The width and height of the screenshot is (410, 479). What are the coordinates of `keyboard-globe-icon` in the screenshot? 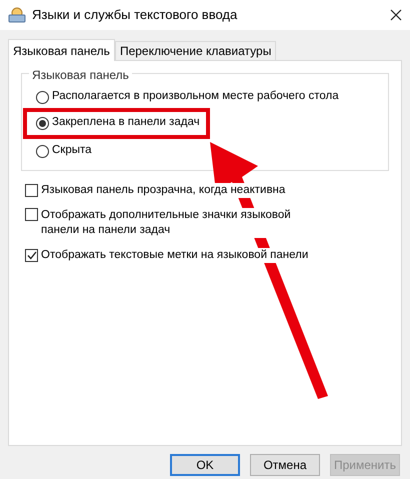 It's located at (17, 15).